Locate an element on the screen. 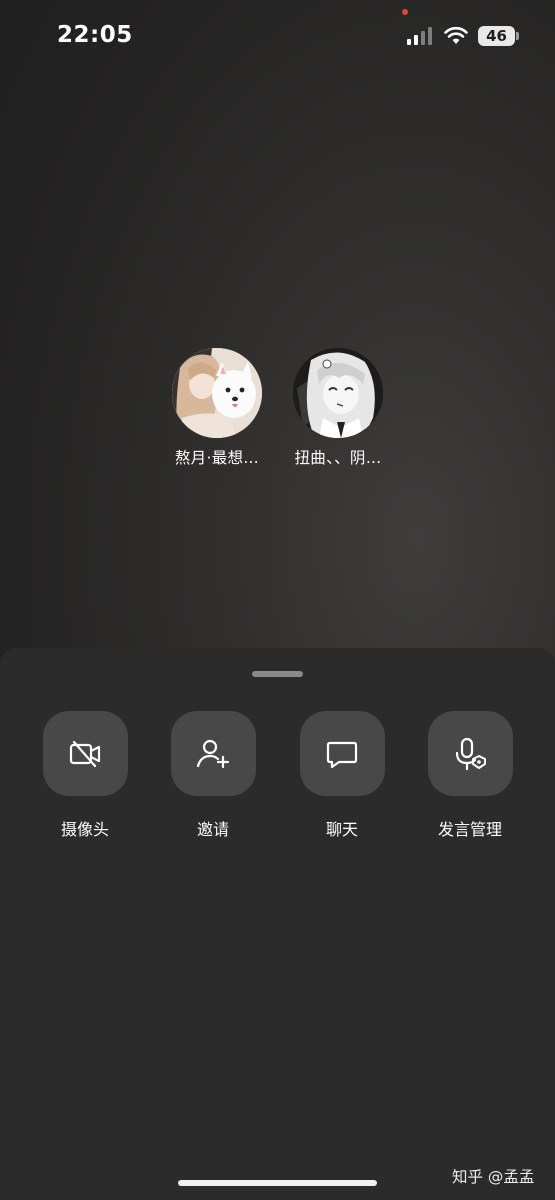 The image size is (555, 1200). chat-bubble-icon is located at coordinates (342, 754).